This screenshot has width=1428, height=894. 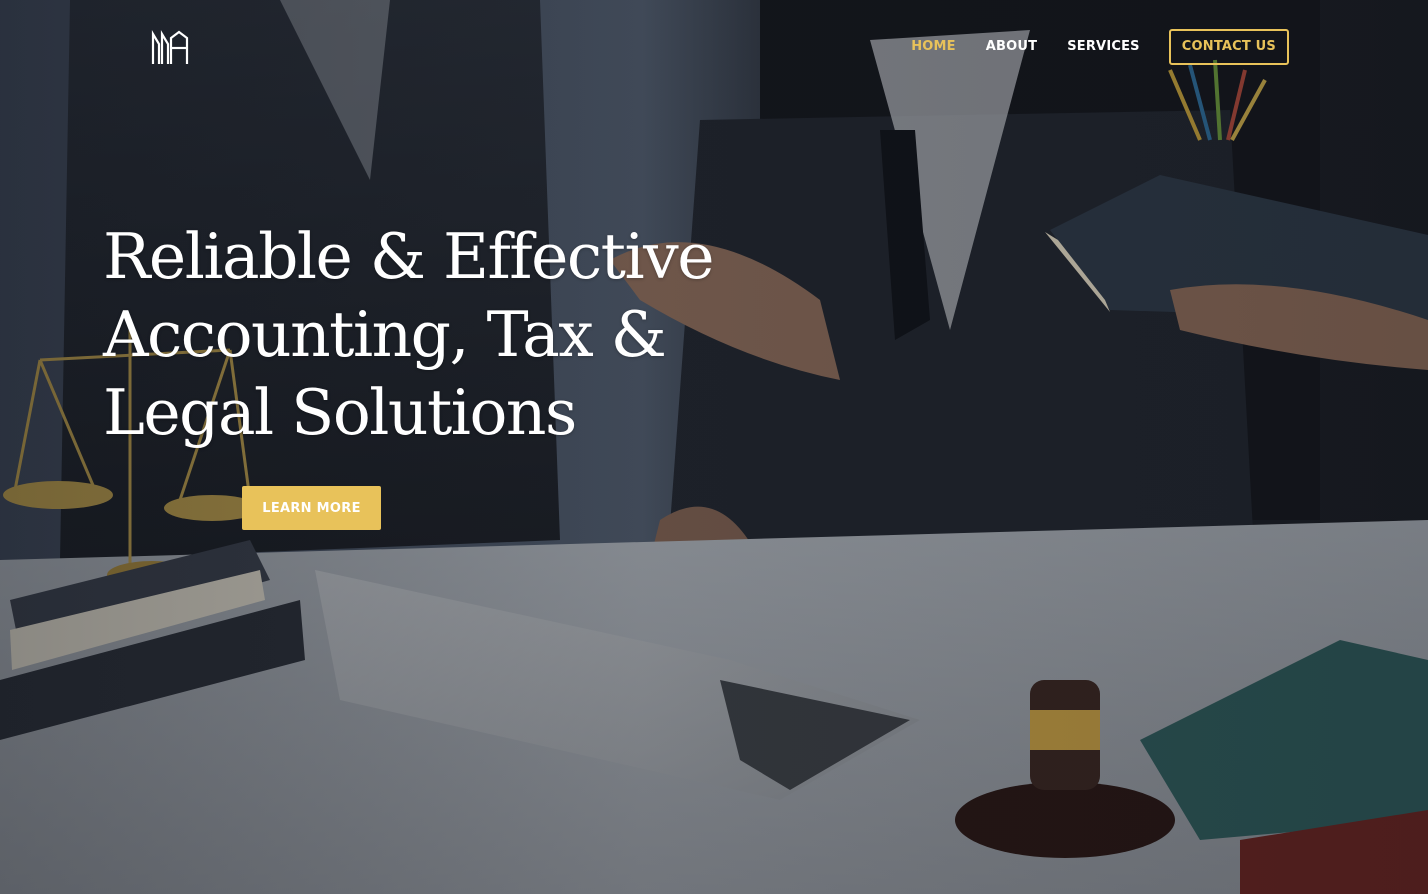 I want to click on main-nav: HOME ABOUT SERVICES CONTACT US, so click(x=1092, y=47).